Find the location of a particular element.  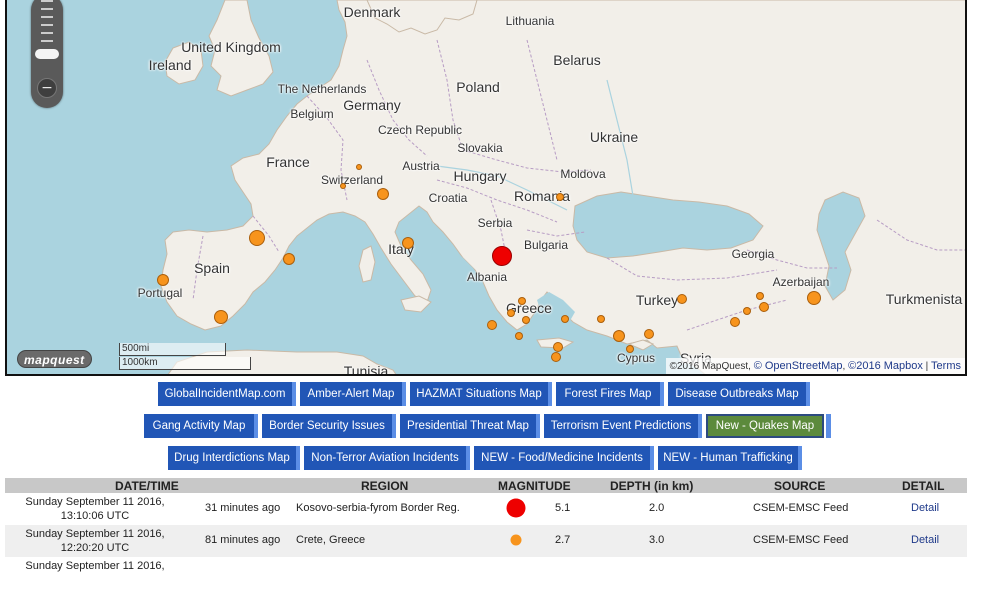

row-region: Crete, Greece is located at coordinates (331, 540).